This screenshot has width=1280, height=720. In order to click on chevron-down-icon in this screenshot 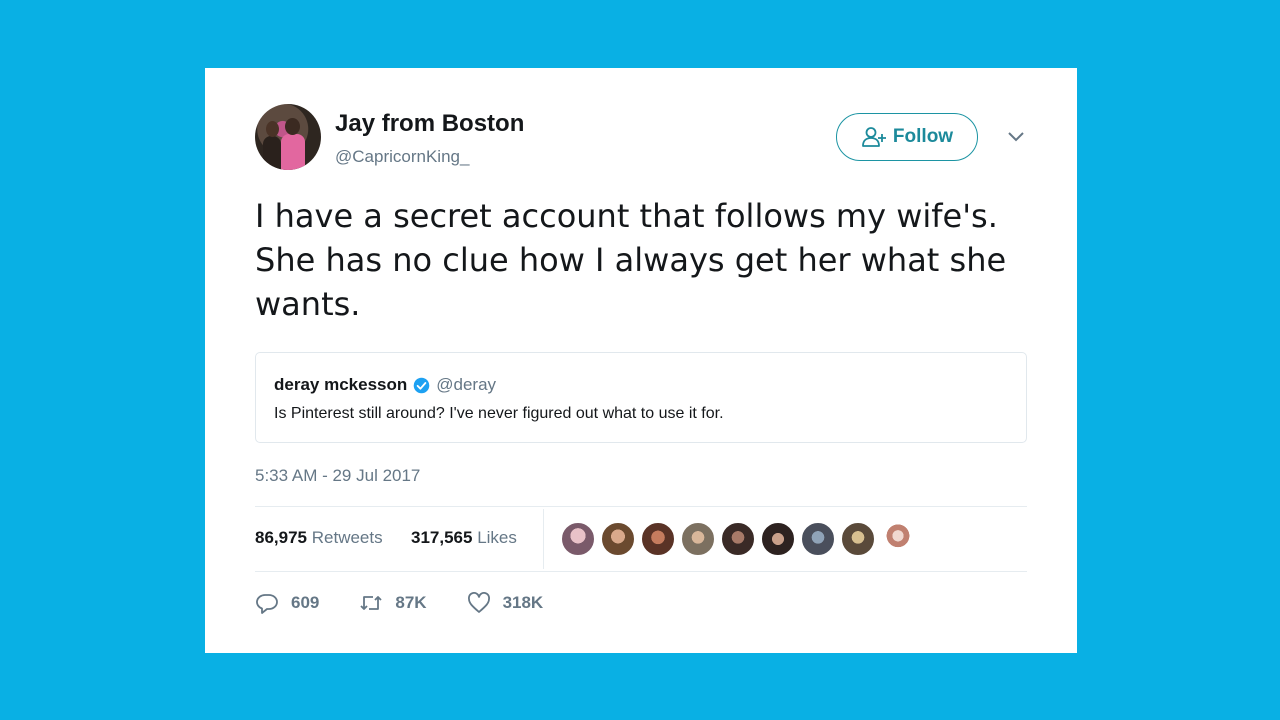, I will do `click(1016, 137)`.